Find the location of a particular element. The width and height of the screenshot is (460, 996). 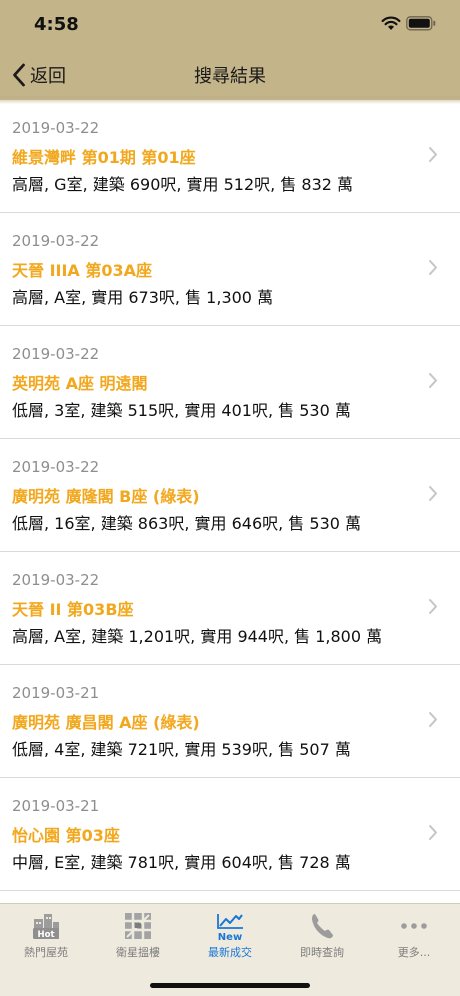

property-name: 英明苑 A座 明遠閣 is located at coordinates (80, 383).